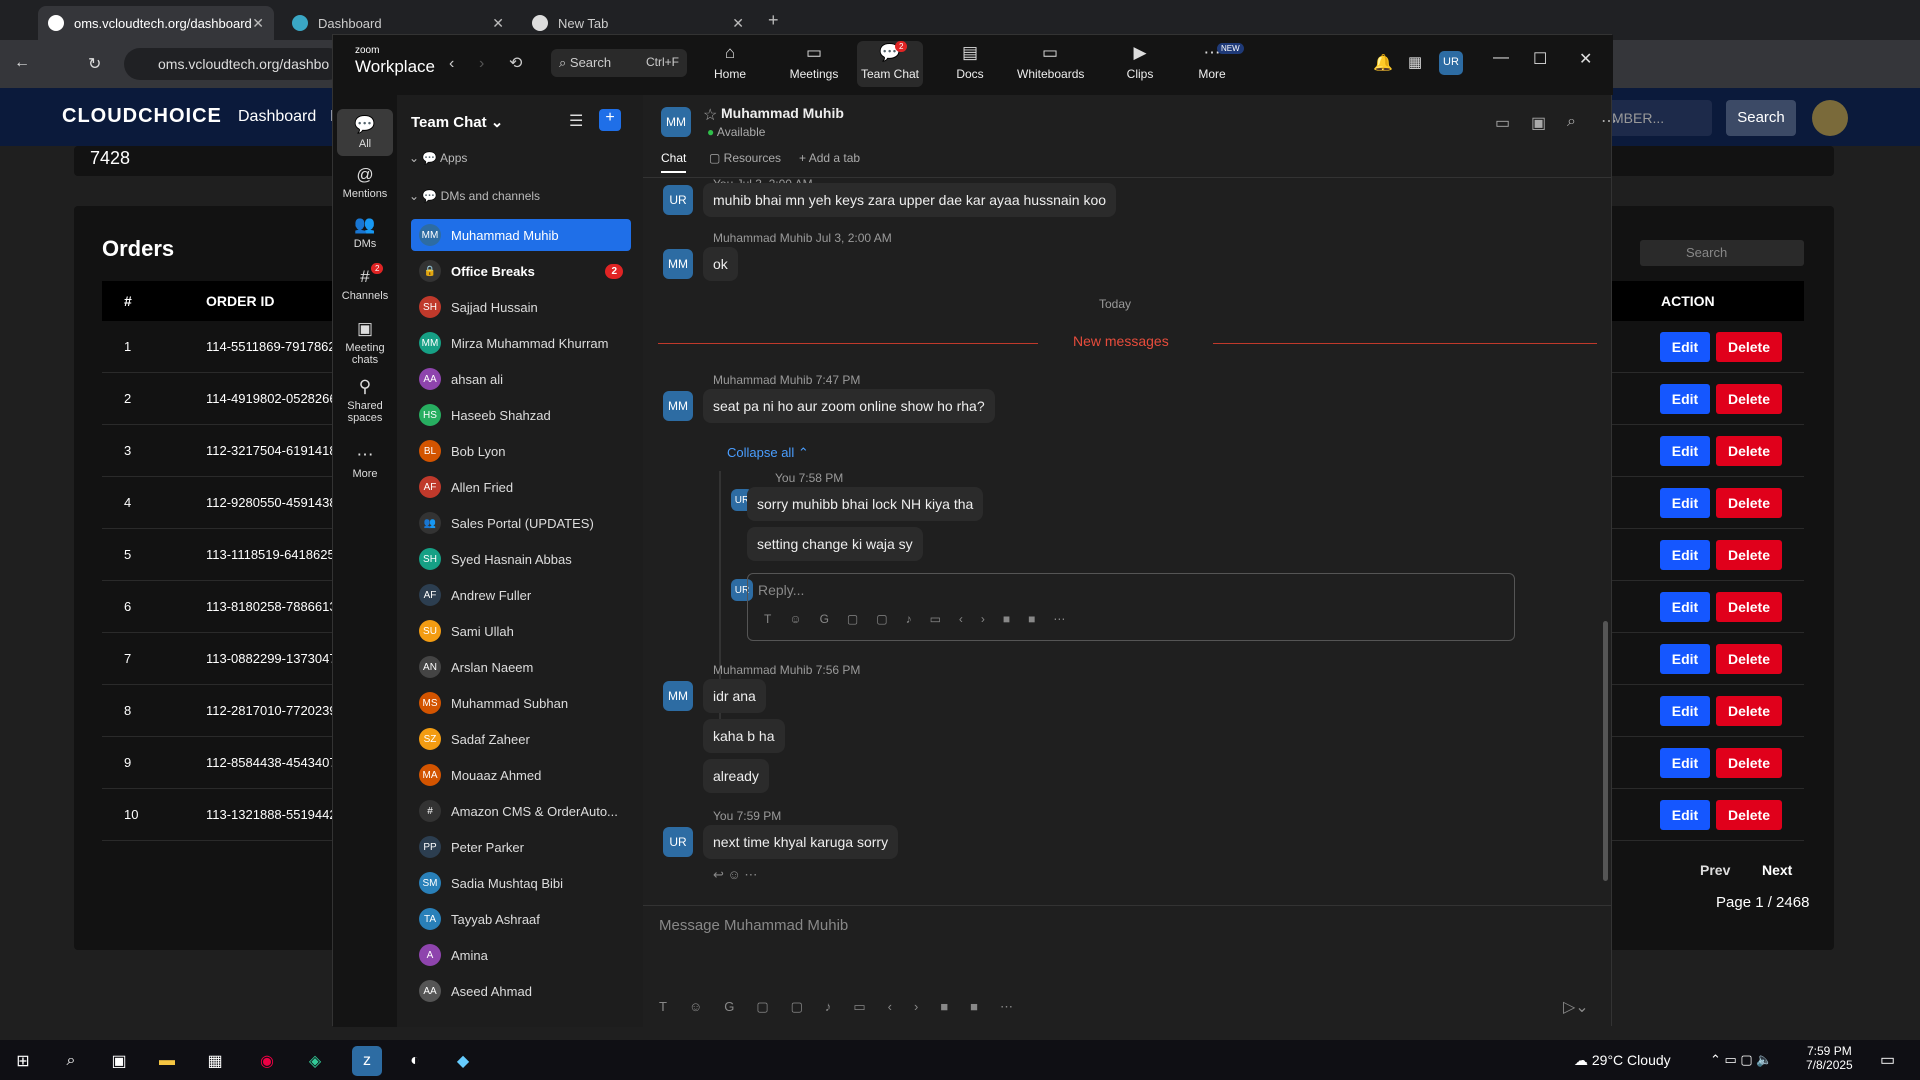 This screenshot has height=1080, width=1920. I want to click on tab-resources: ▢ Resources, so click(745, 158).